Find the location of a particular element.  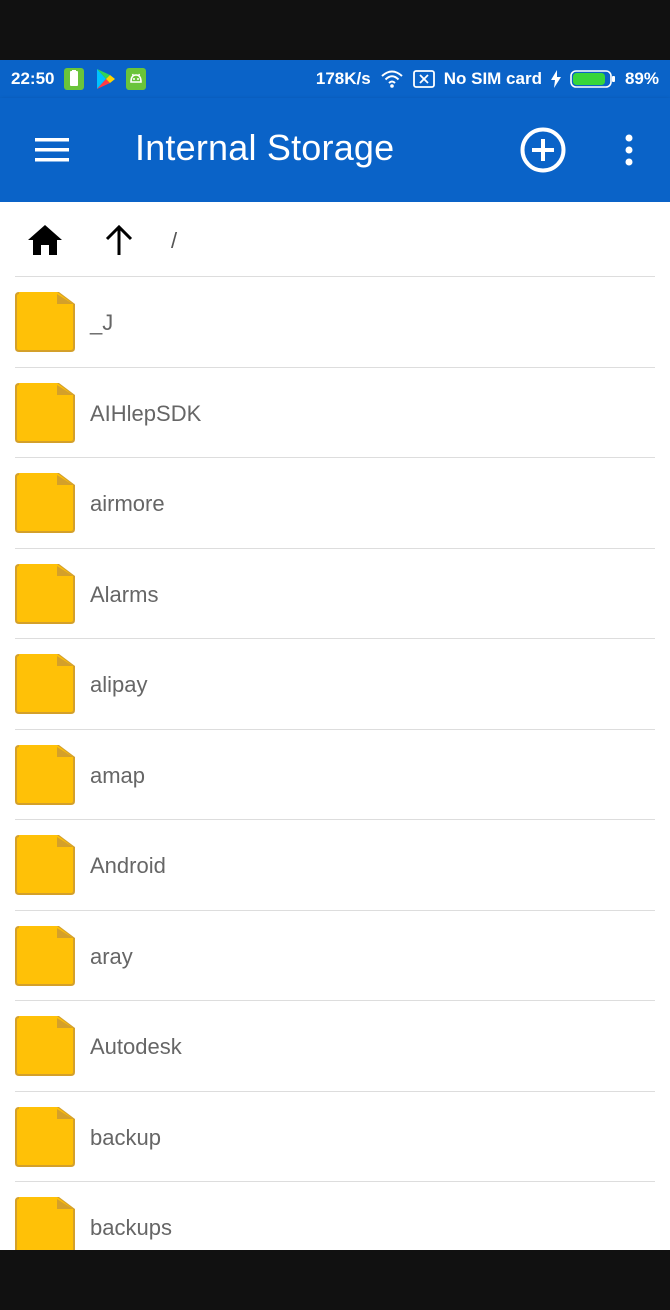

status-bar-right: 178K/s No SIM card 89% is located at coordinates (487, 79).